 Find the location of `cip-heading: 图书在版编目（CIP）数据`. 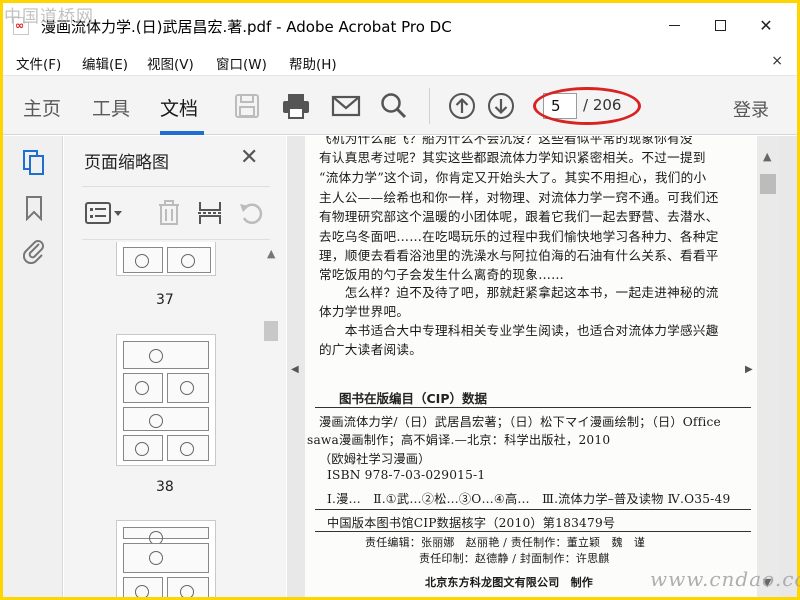

cip-heading: 图书在版编目（CIP）数据 is located at coordinates (413, 398).